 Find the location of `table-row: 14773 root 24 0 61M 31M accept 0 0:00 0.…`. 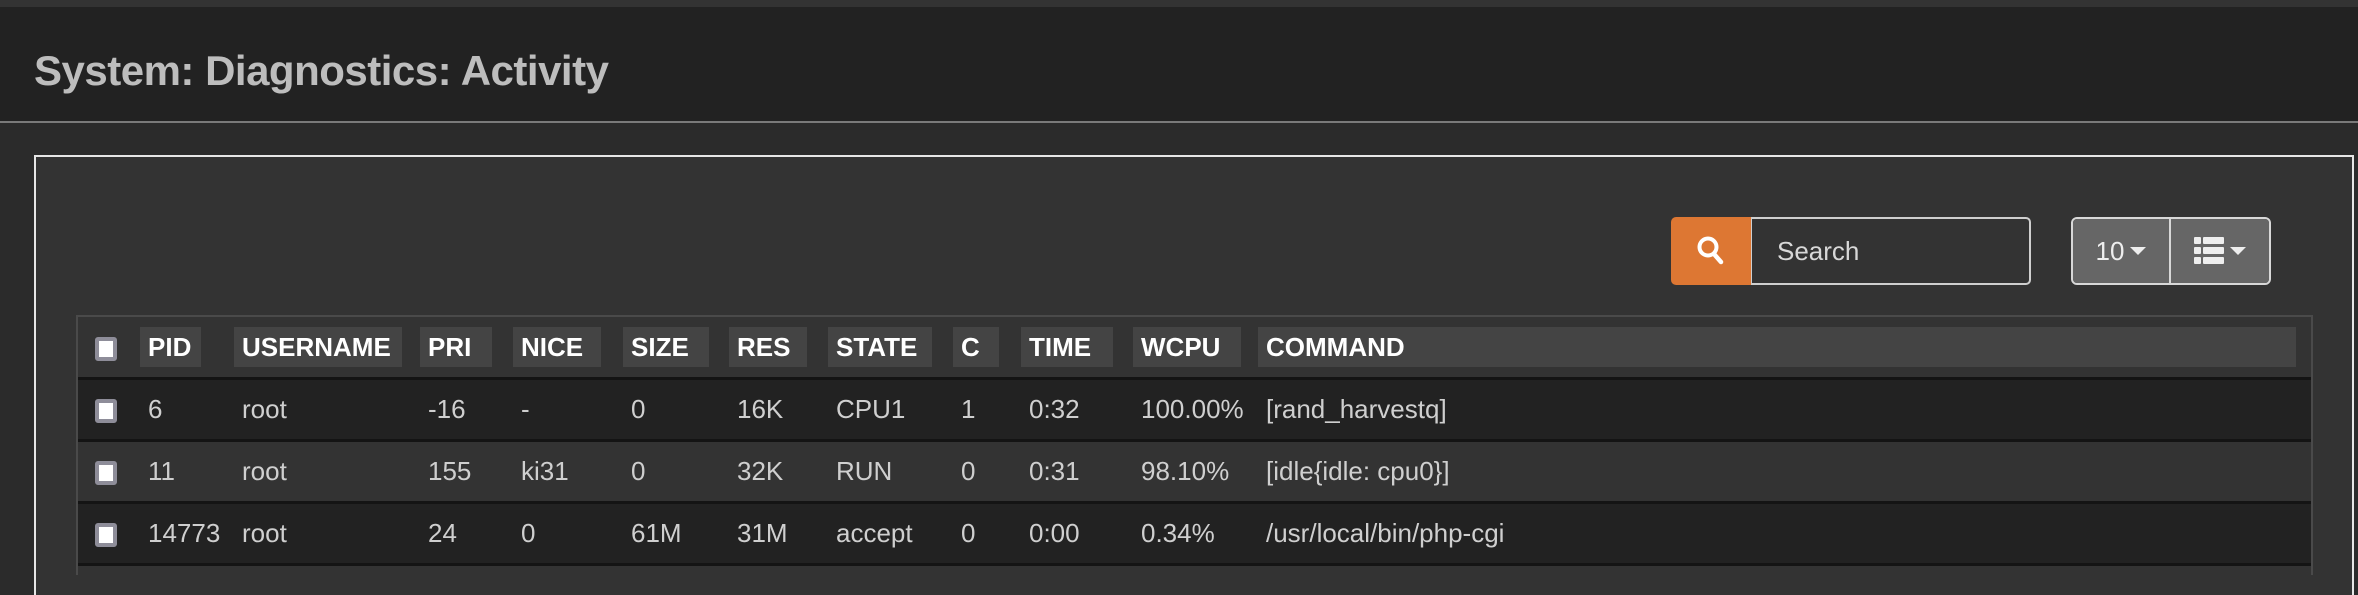

table-row: 14773 root 24 0 61M 31M accept 0 0:00 0.… is located at coordinates (1194, 533).